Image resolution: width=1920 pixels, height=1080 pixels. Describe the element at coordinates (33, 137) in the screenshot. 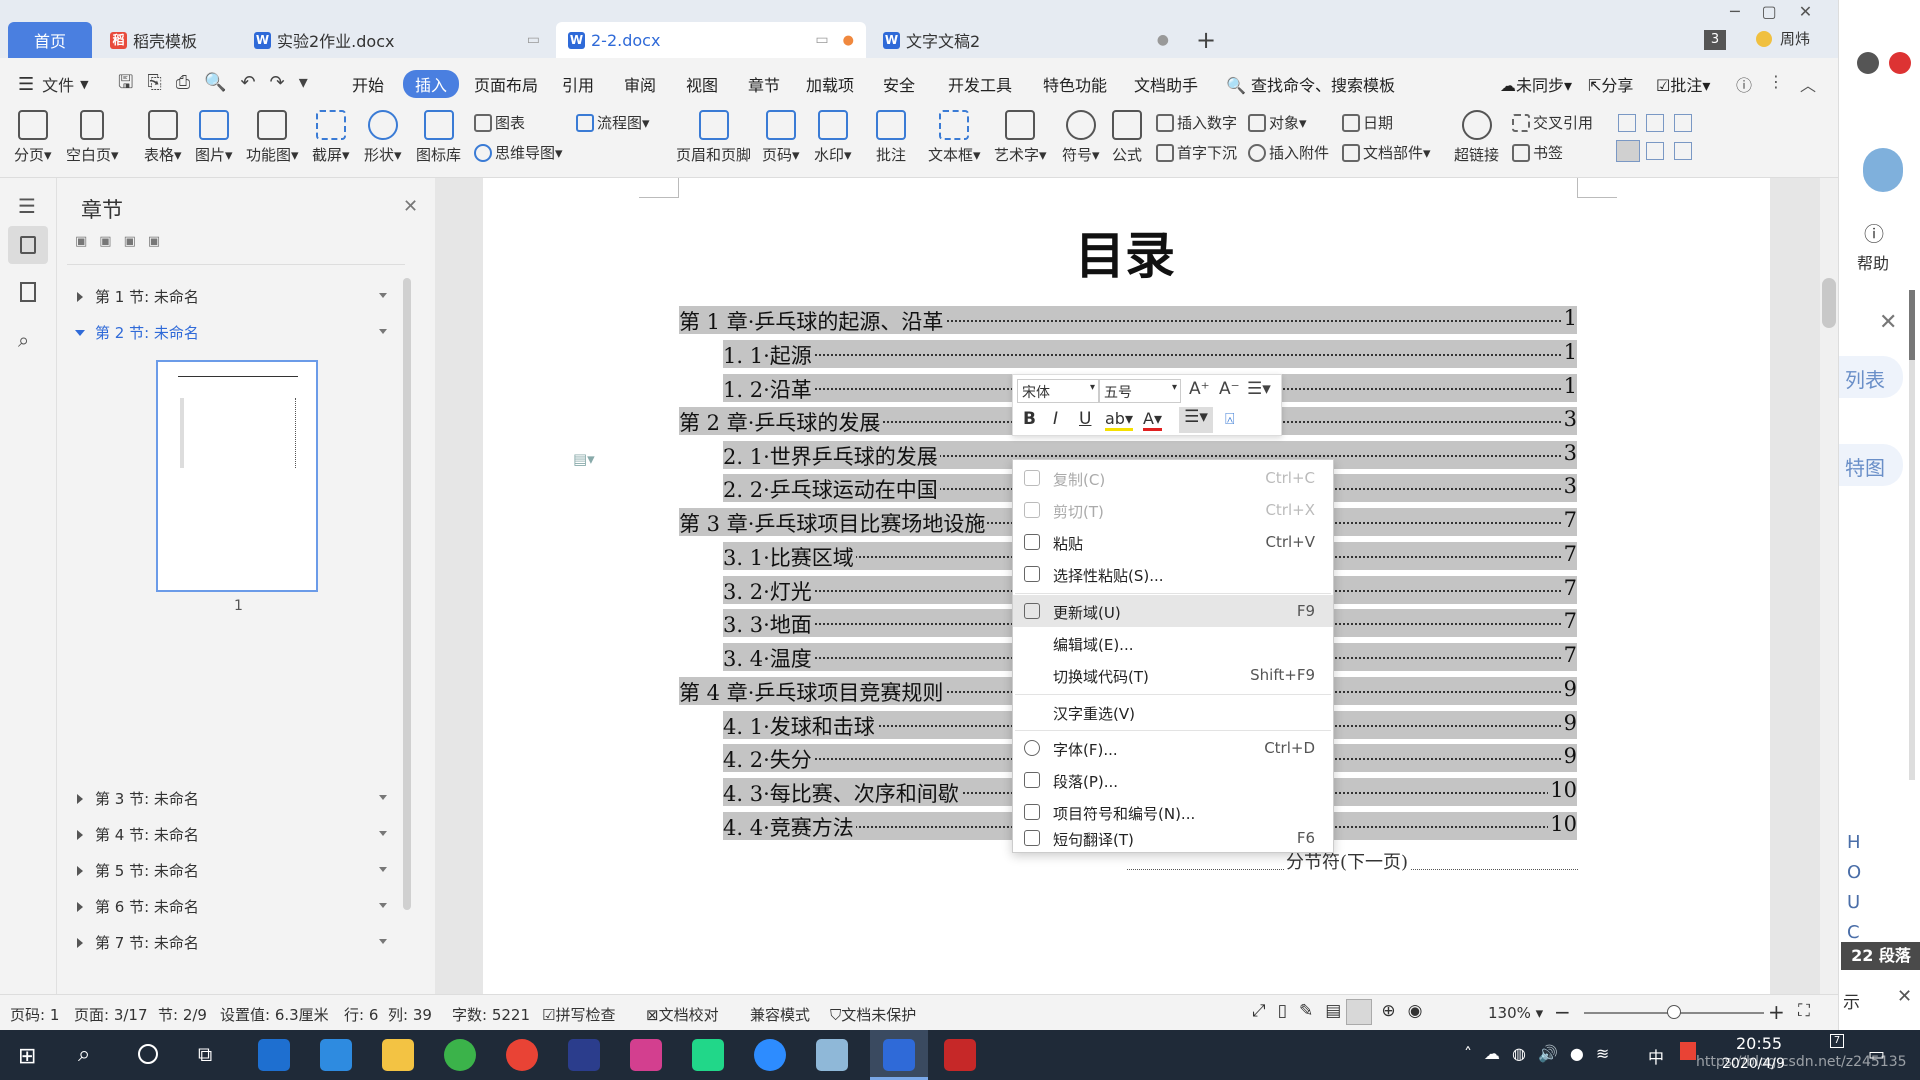

I see `page-break-button: 分页▾` at that location.